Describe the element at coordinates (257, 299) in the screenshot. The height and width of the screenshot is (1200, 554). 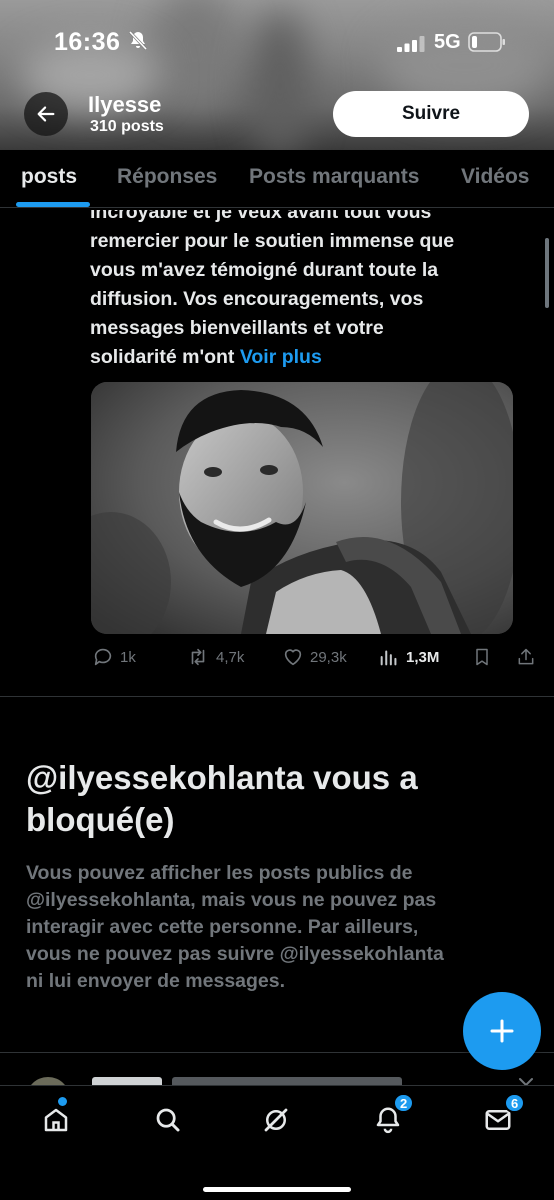
I see `post-line: diffusion. Vos encouragements, vos` at that location.